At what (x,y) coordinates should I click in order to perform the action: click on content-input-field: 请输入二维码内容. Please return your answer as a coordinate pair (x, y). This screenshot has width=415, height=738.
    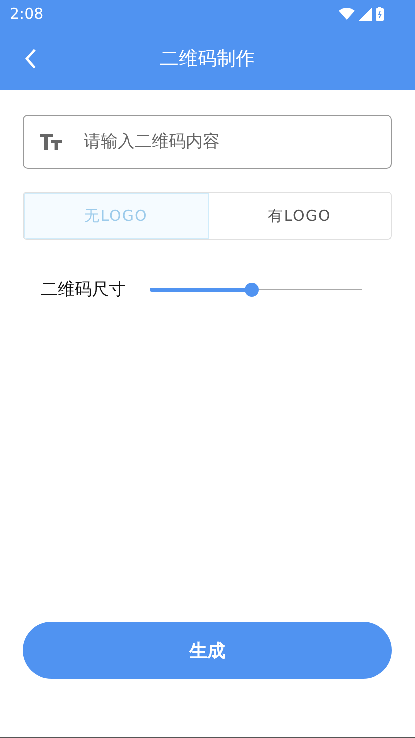
    Looking at the image, I should click on (207, 142).